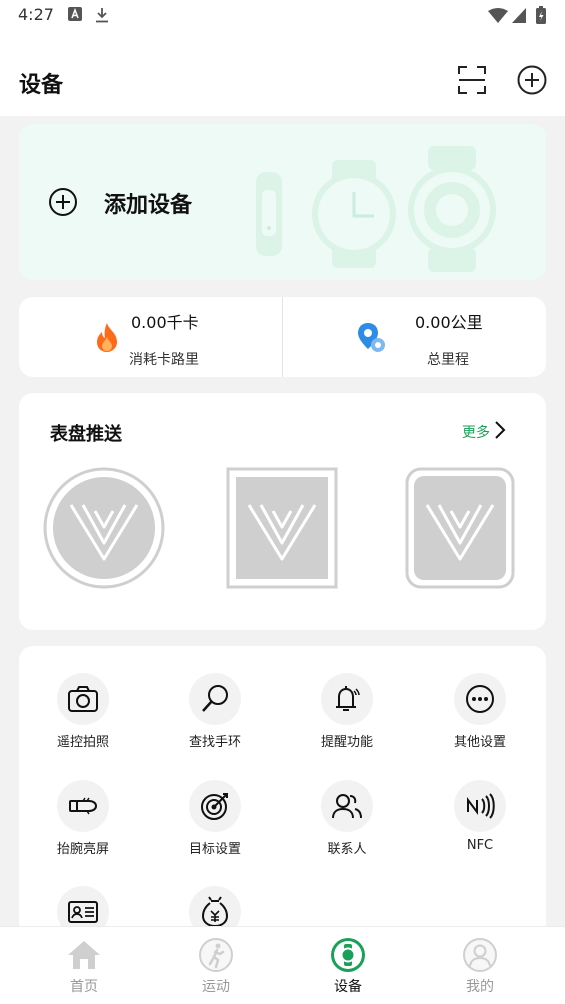 Image resolution: width=565 pixels, height=1004 pixels. I want to click on nav-label: 我的, so click(480, 987).